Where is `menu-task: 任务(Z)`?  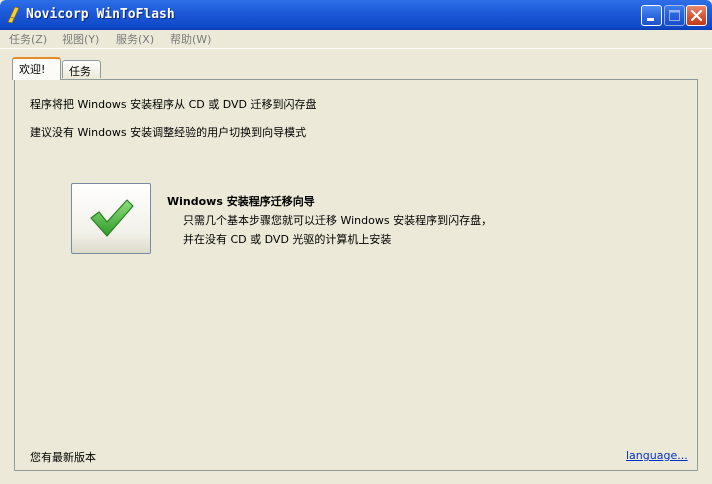
menu-task: 任务(Z) is located at coordinates (28, 39).